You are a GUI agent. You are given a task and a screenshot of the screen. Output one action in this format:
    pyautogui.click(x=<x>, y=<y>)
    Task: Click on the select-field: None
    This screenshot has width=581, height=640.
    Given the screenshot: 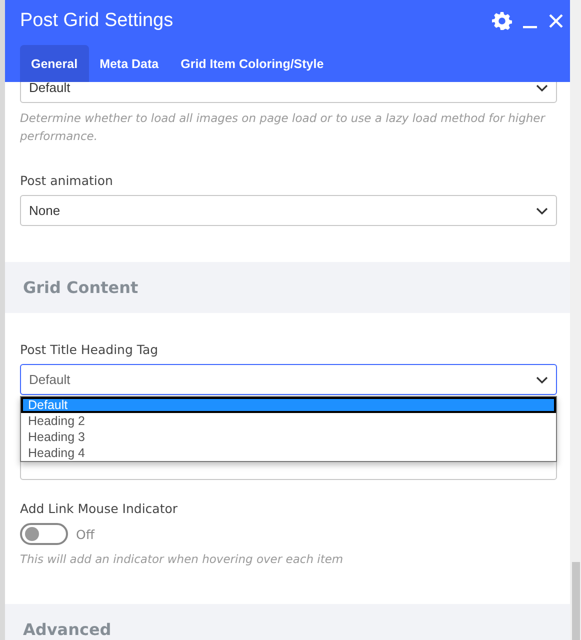 What is the action you would take?
    pyautogui.click(x=288, y=210)
    